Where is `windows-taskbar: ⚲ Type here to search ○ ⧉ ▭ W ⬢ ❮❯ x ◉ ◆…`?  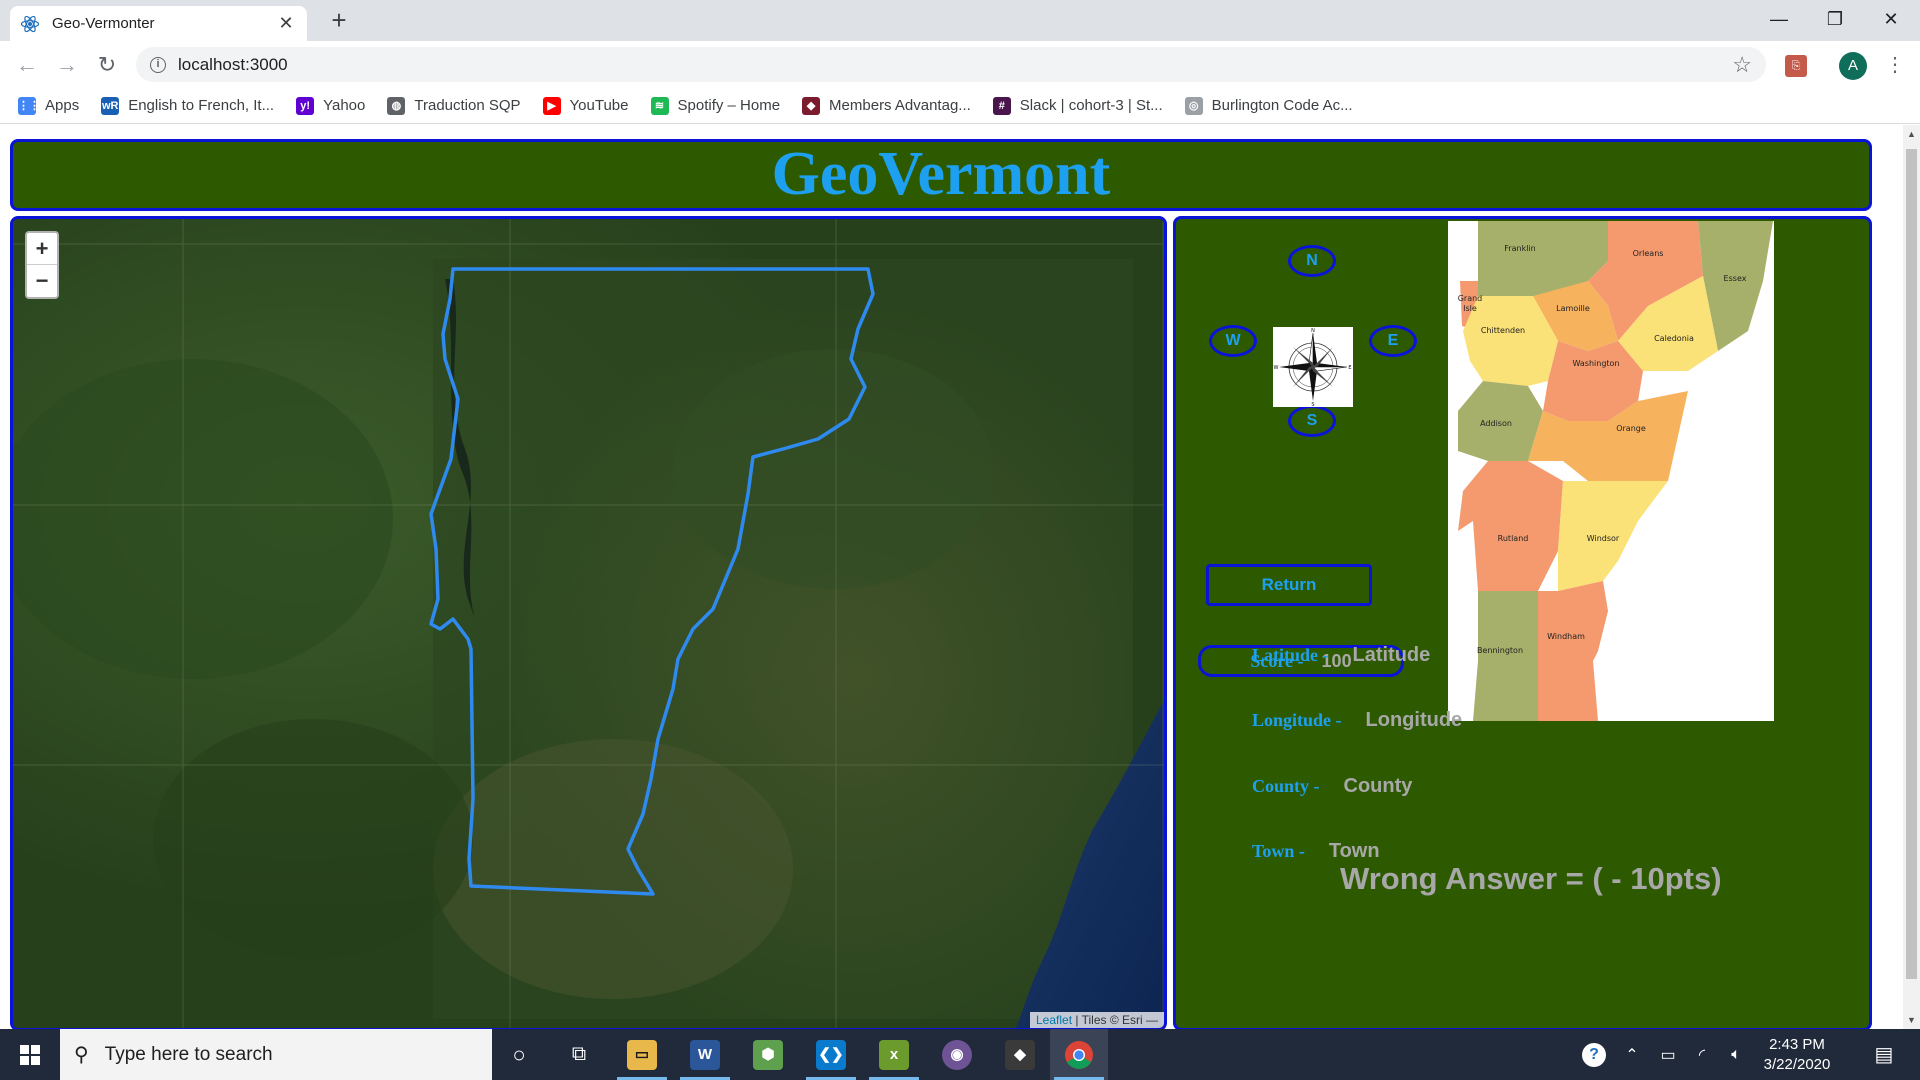
windows-taskbar: ⚲ Type here to search ○ ⧉ ▭ W ⬢ ❮❯ x ◉ ◆… is located at coordinates (960, 1054).